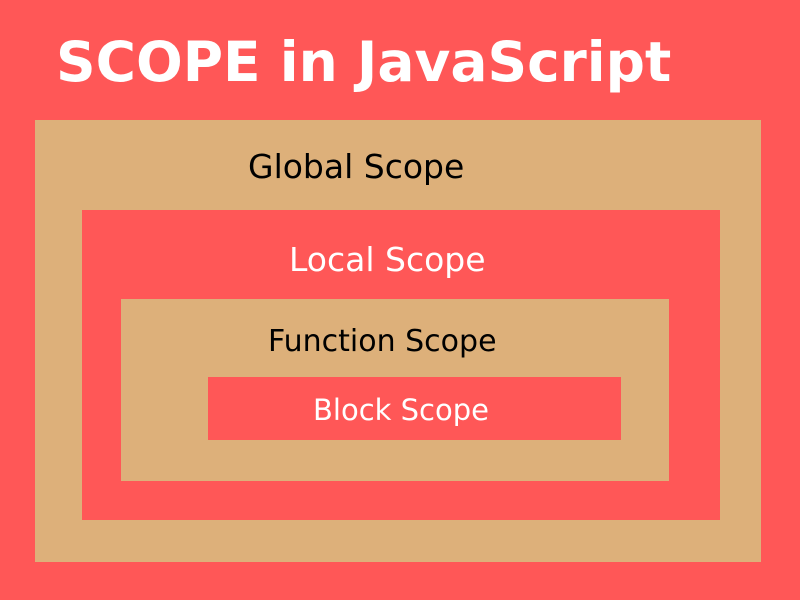  What do you see at coordinates (356, 166) in the screenshot?
I see `global-scope-label: Global Scope` at bounding box center [356, 166].